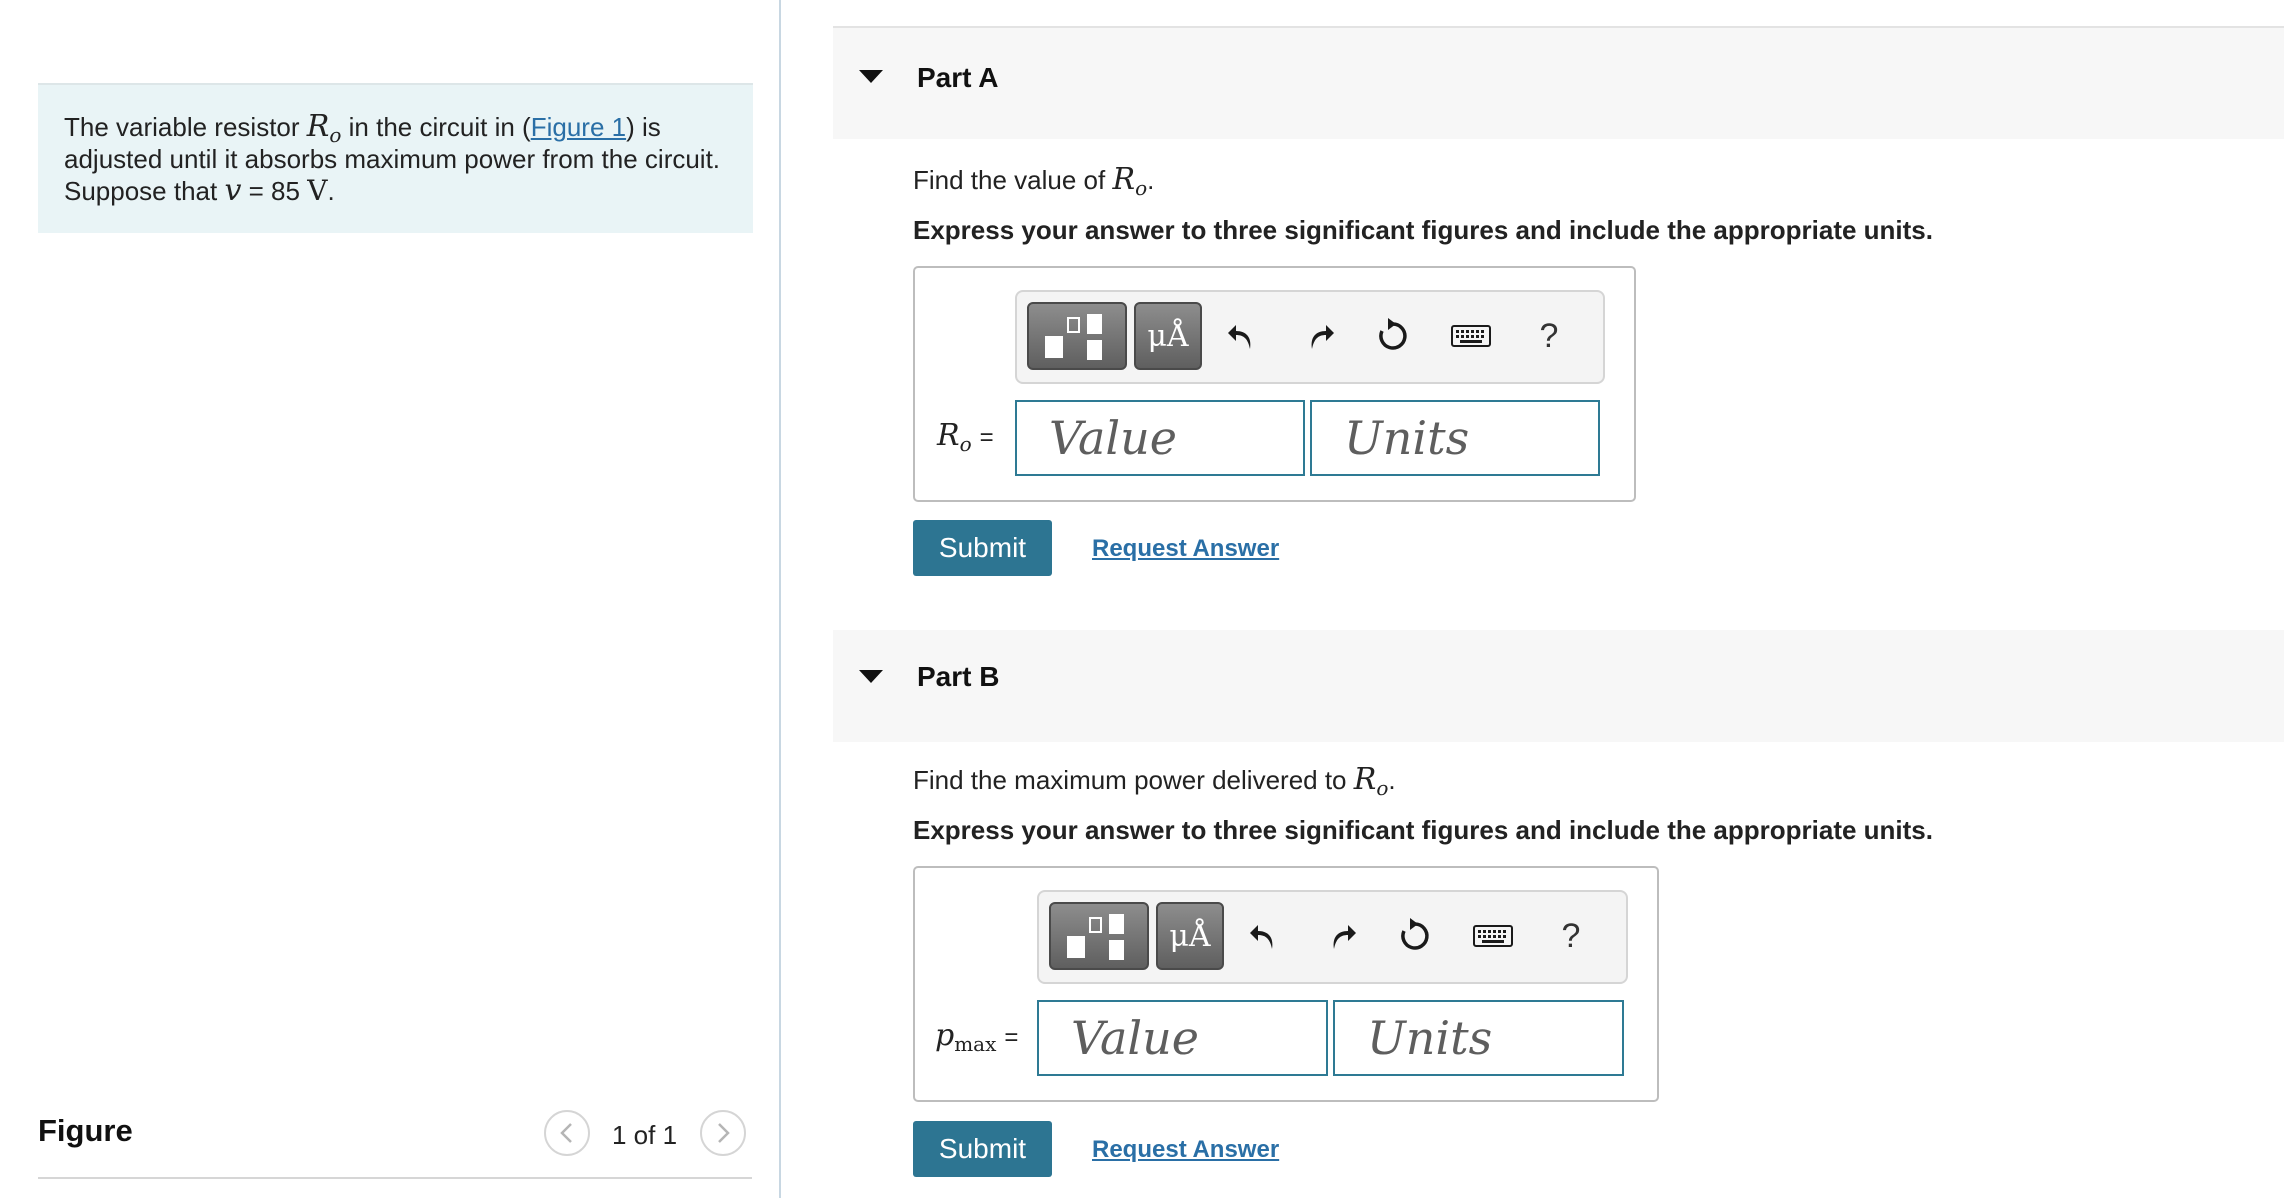  What do you see at coordinates (1124, 179) in the screenshot?
I see `part-a-question-symbol-letter: R` at bounding box center [1124, 179].